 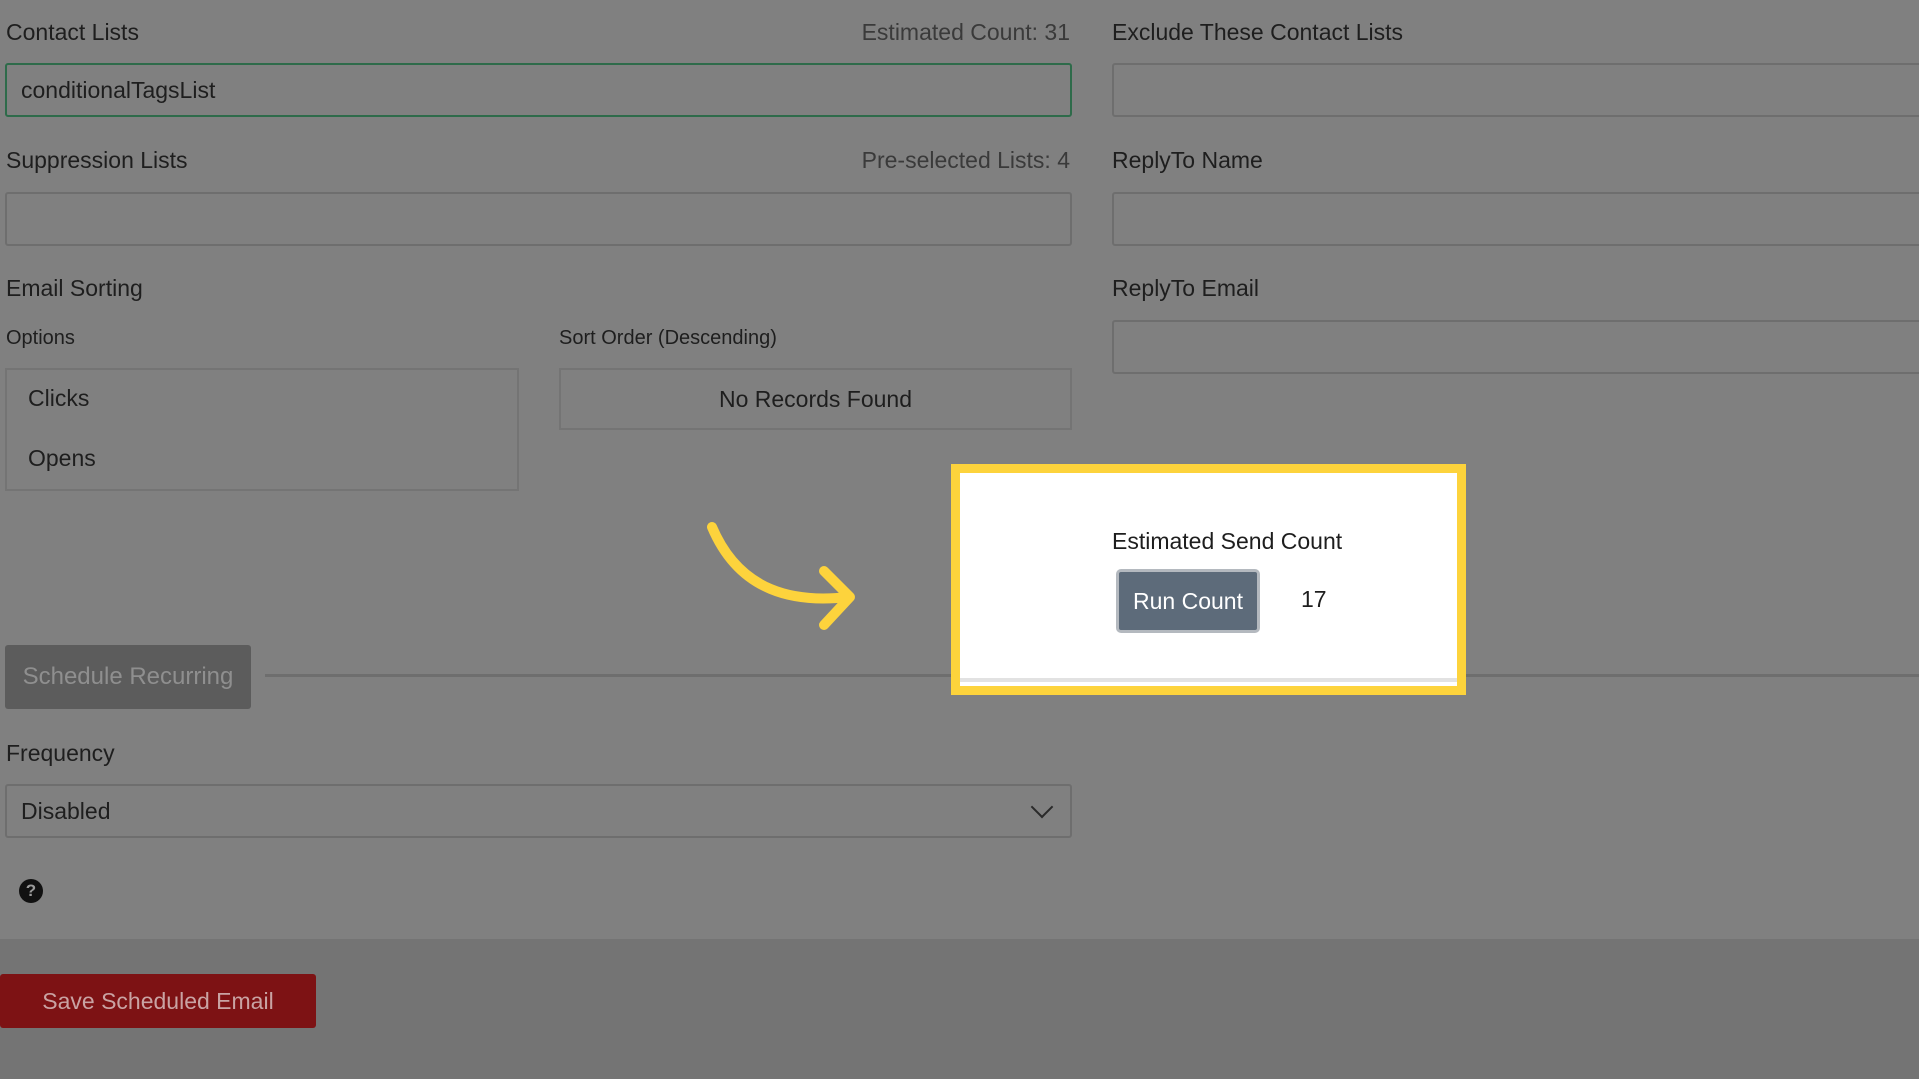 What do you see at coordinates (66, 810) in the screenshot?
I see `frequency-value: Disabled` at bounding box center [66, 810].